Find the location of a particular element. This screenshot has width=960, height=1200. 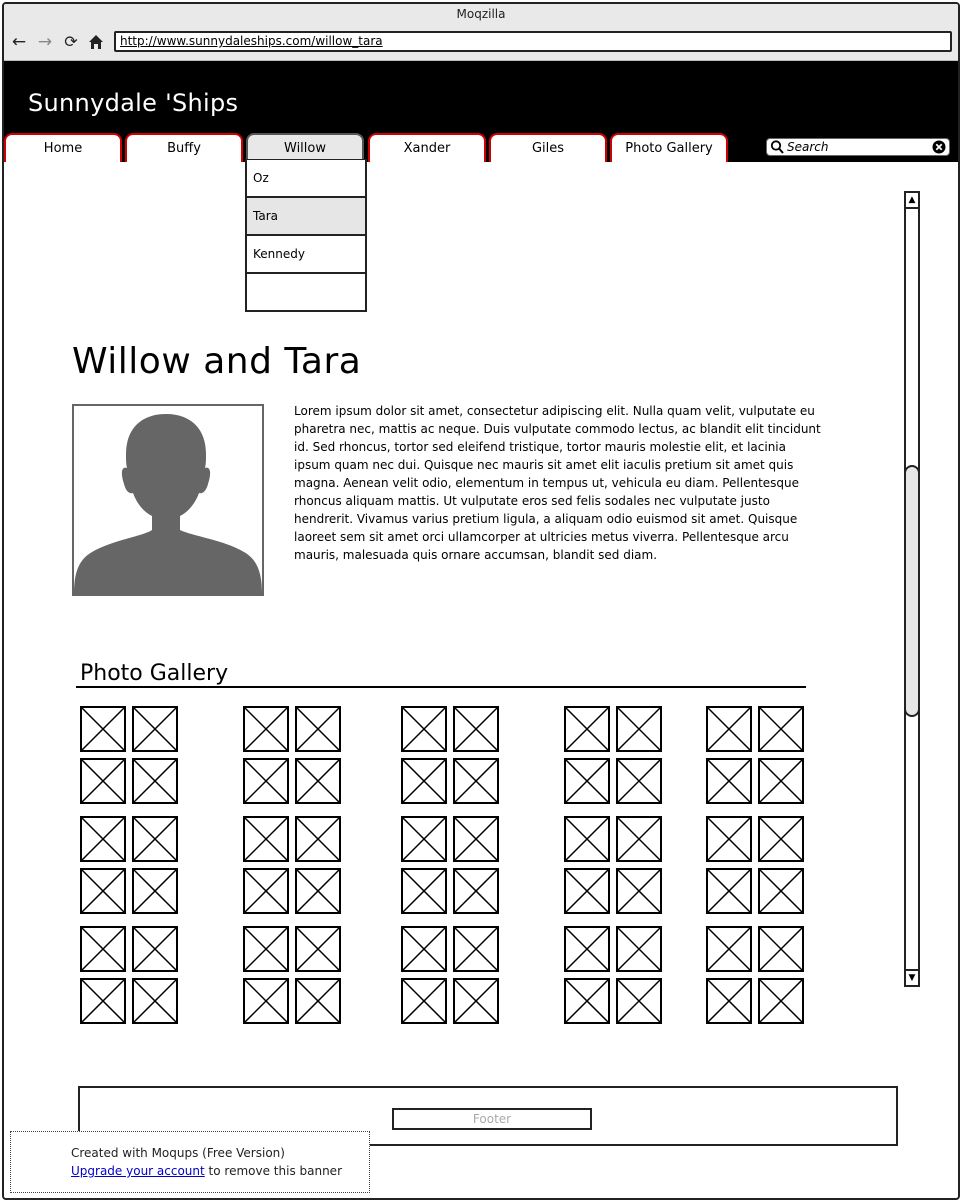

willow-dropdown-menu: Oz Tara Kennedy is located at coordinates (306, 235).